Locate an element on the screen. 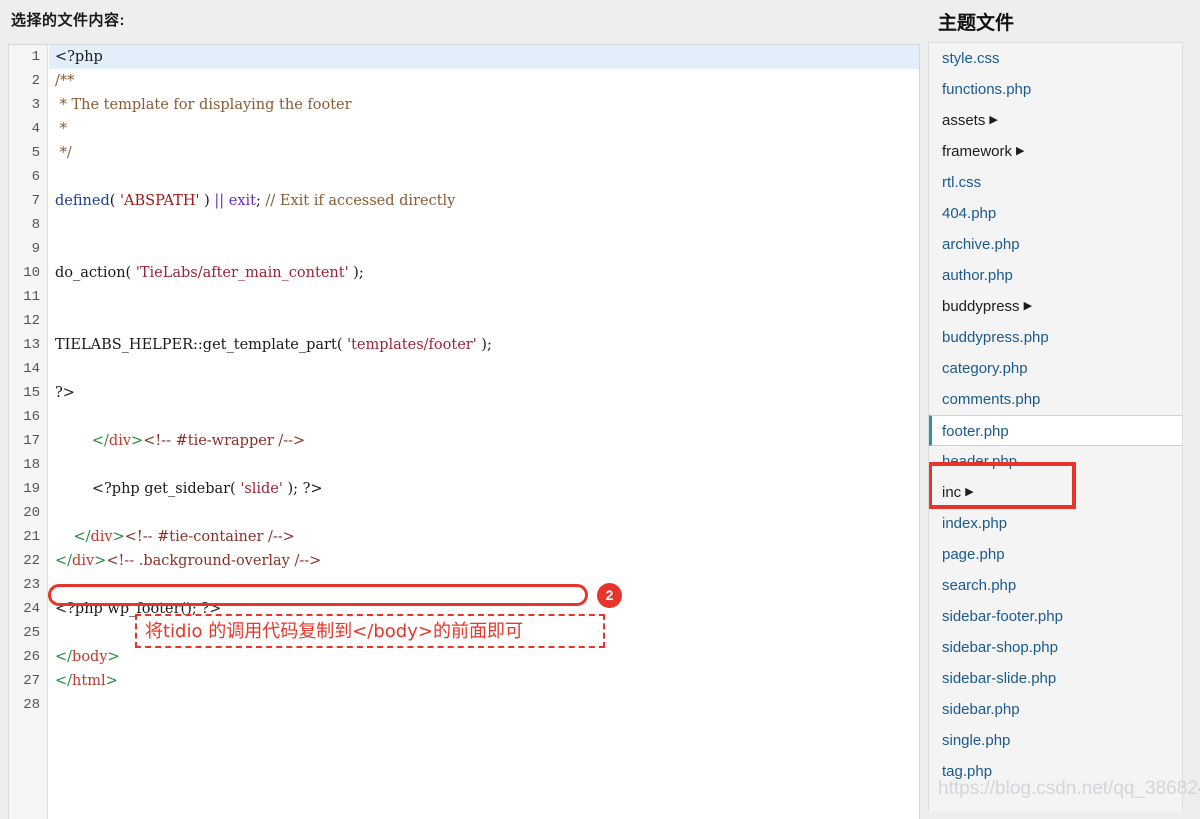  code-line: 5 */ is located at coordinates (464, 153).